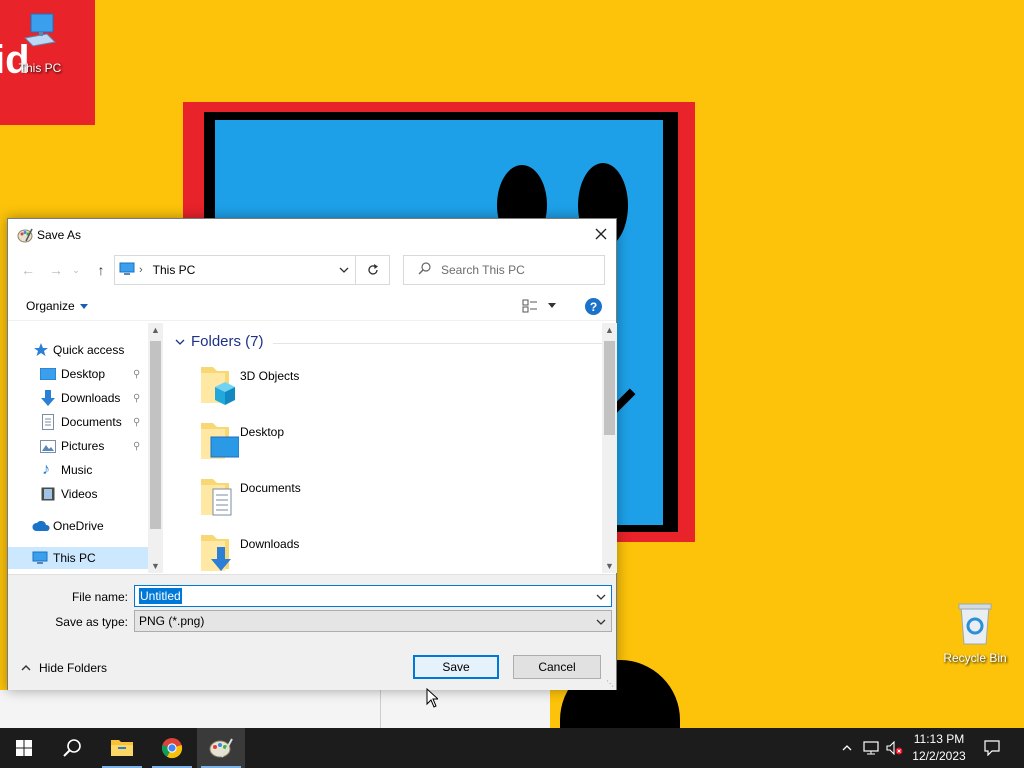 This screenshot has width=1024, height=768. Describe the element at coordinates (40, 43) in the screenshot. I see `desktop-icon-this-pc: This PC` at that location.